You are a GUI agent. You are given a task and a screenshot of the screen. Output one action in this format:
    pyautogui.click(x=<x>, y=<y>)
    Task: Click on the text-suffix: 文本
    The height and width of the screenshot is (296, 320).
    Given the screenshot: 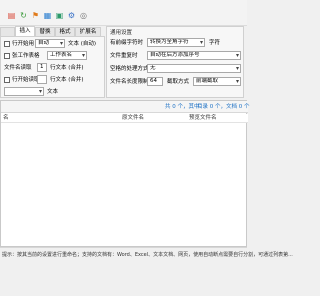 What is the action you would take?
    pyautogui.click(x=53, y=92)
    